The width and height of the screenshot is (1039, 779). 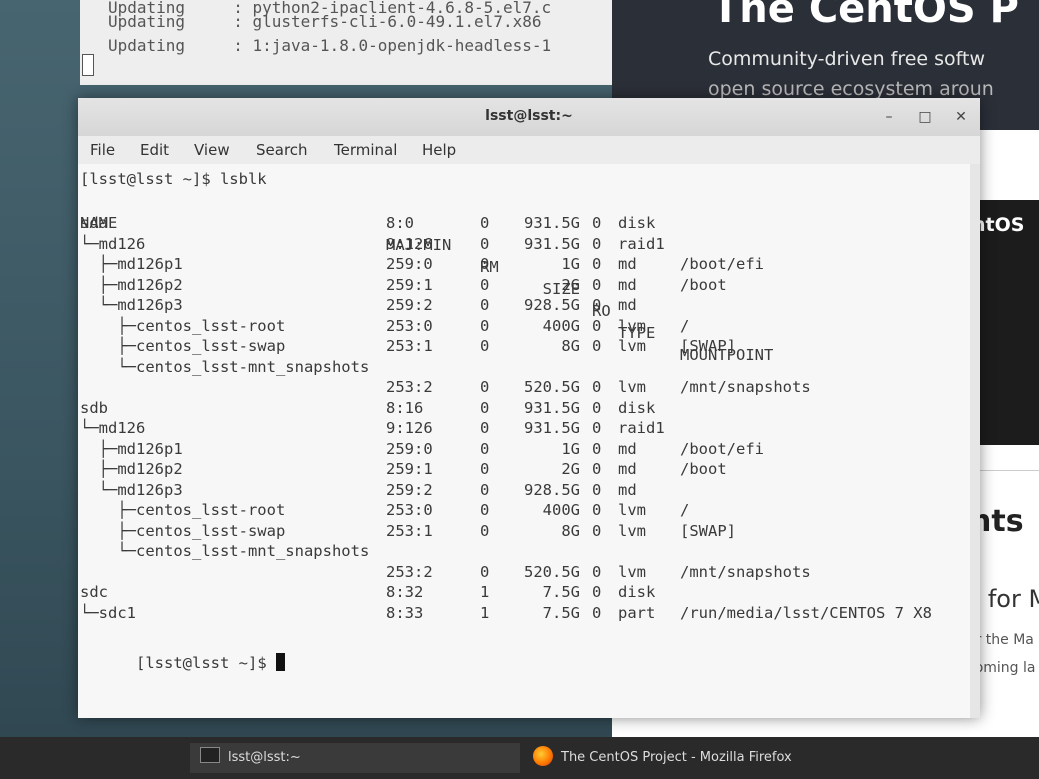 I want to click on menu-file: File, so click(x=102, y=150).